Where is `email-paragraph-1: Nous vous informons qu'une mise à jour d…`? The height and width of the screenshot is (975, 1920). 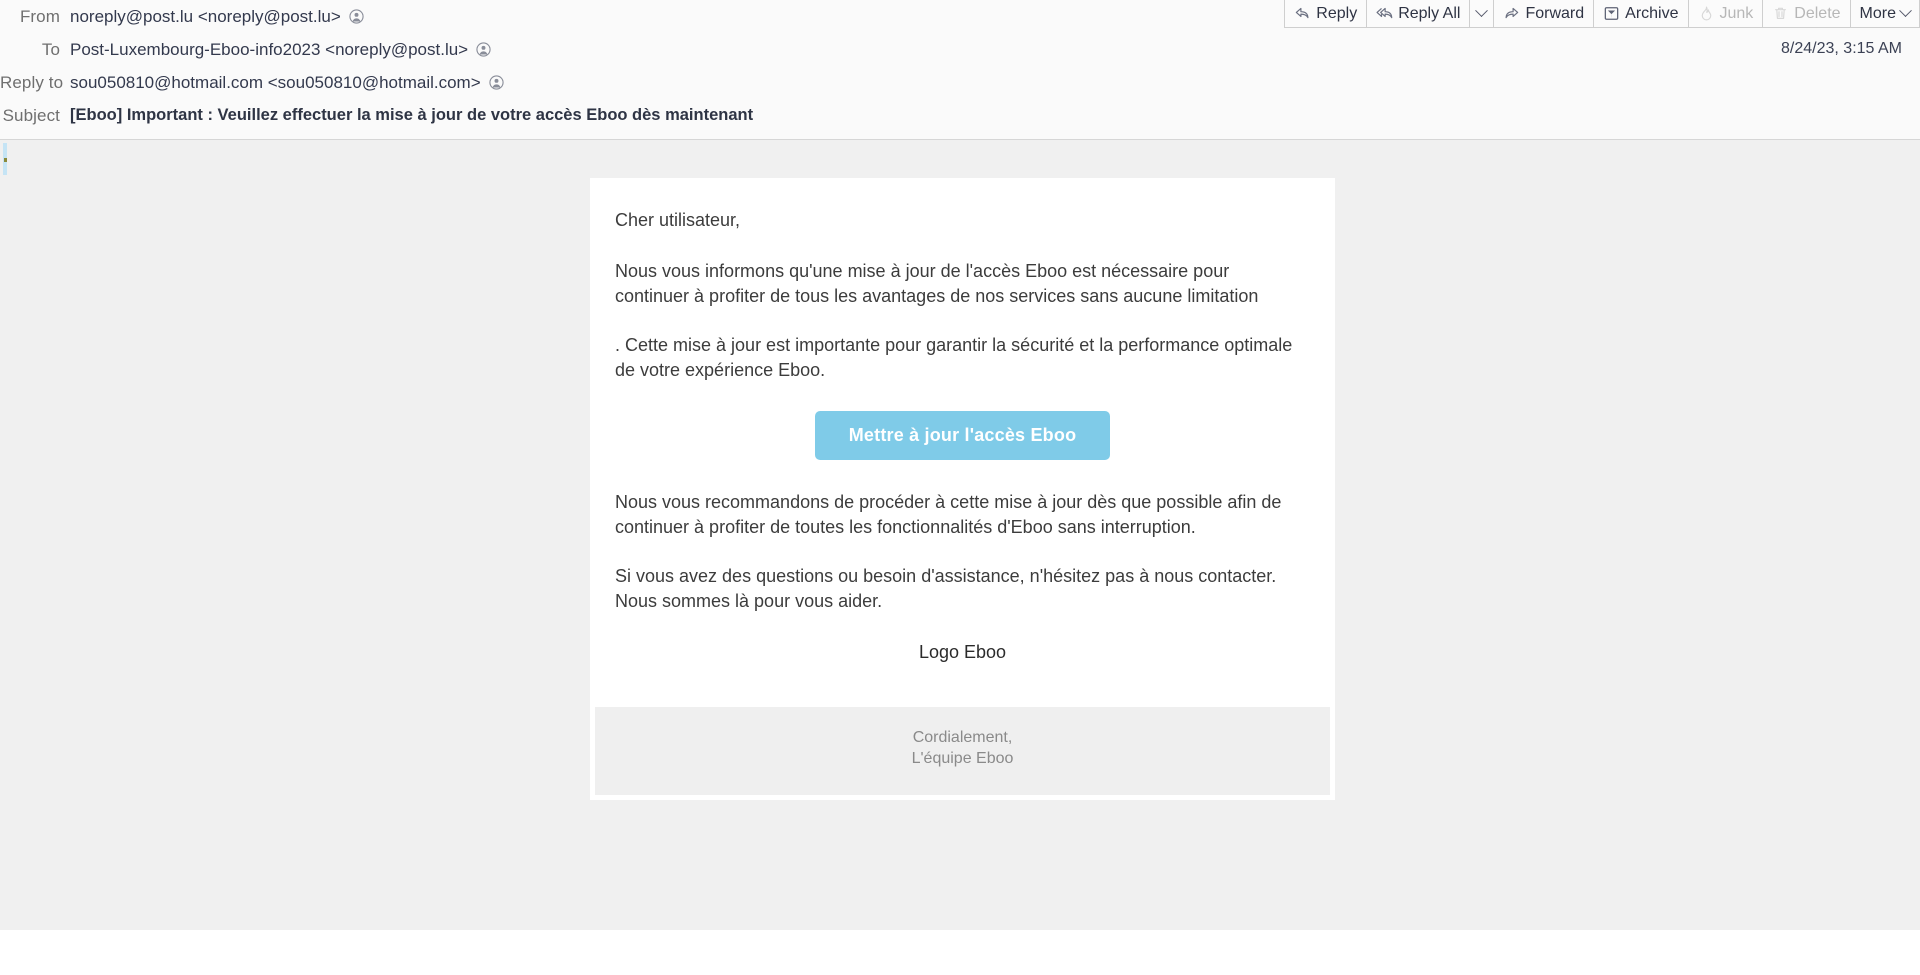 email-paragraph-1: Nous vous informons qu'une mise à jour d… is located at coordinates (937, 283).